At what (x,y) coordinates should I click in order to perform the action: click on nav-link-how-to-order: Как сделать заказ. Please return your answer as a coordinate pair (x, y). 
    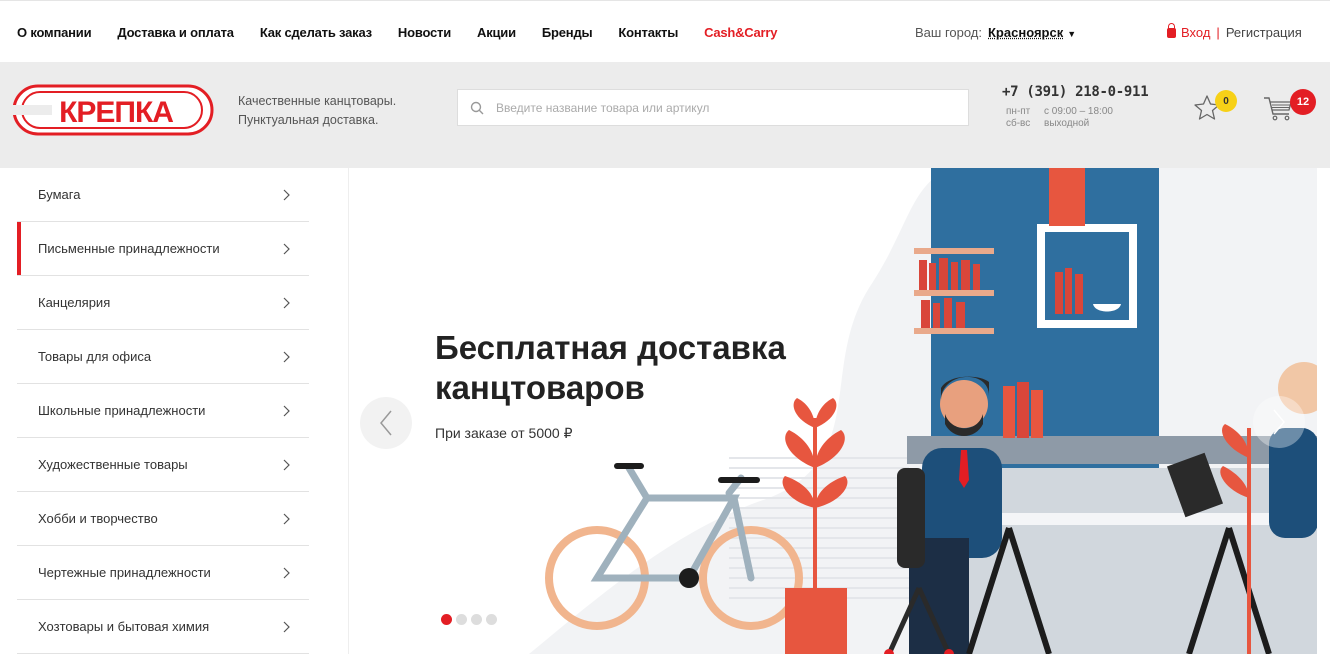
    Looking at the image, I should click on (316, 32).